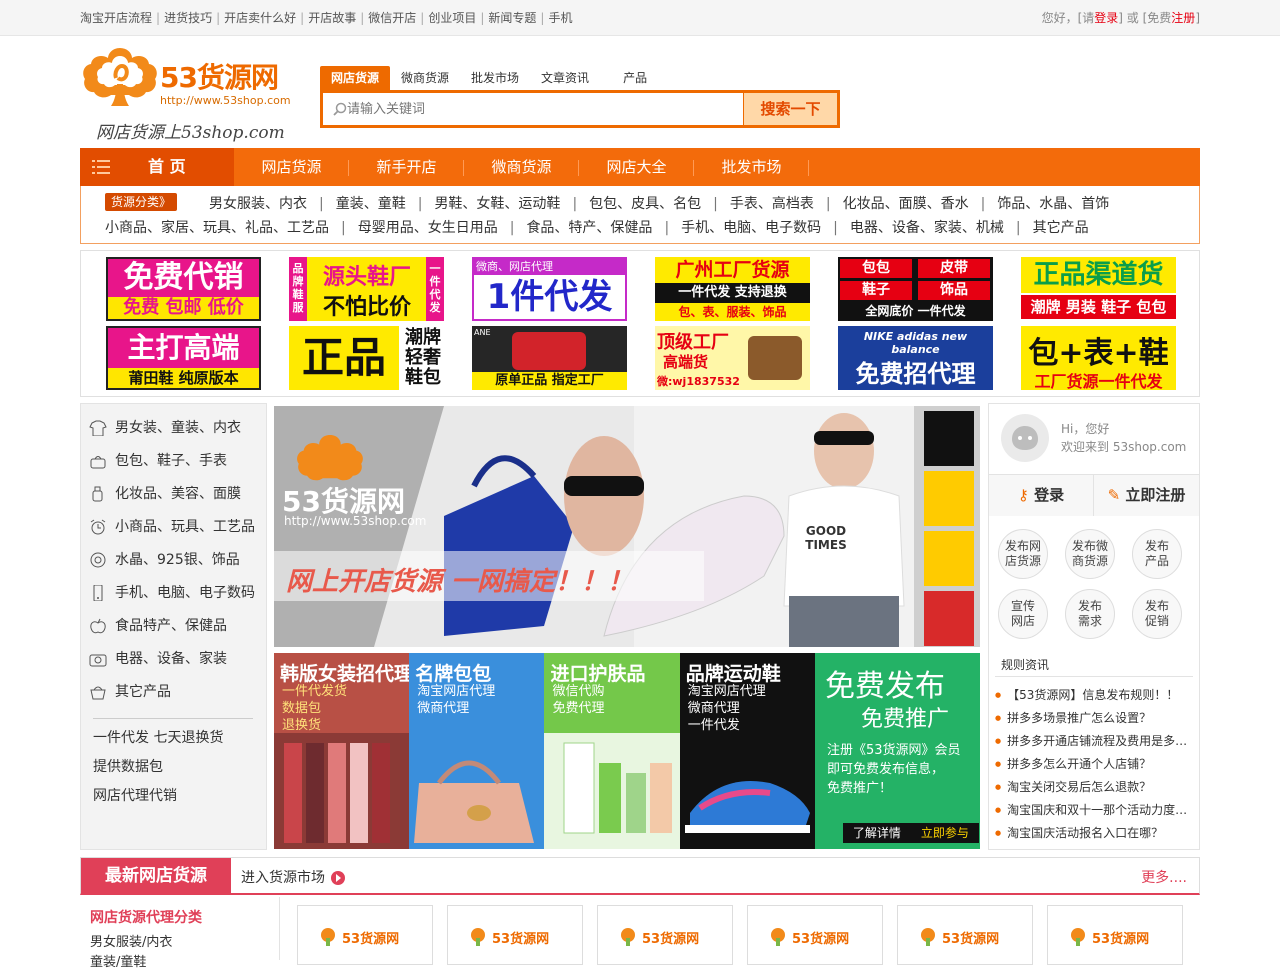  I want to click on rule-link: 拼多多场景推广怎么设置？, so click(1095, 718).